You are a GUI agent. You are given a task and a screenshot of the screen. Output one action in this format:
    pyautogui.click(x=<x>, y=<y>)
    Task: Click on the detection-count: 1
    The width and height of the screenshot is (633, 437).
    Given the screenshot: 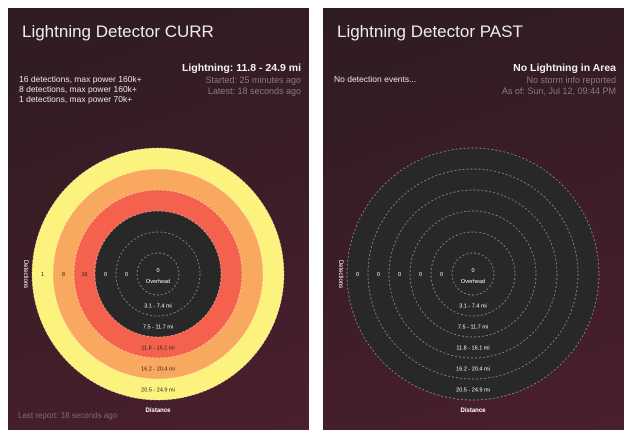 What is the action you would take?
    pyautogui.click(x=42, y=275)
    